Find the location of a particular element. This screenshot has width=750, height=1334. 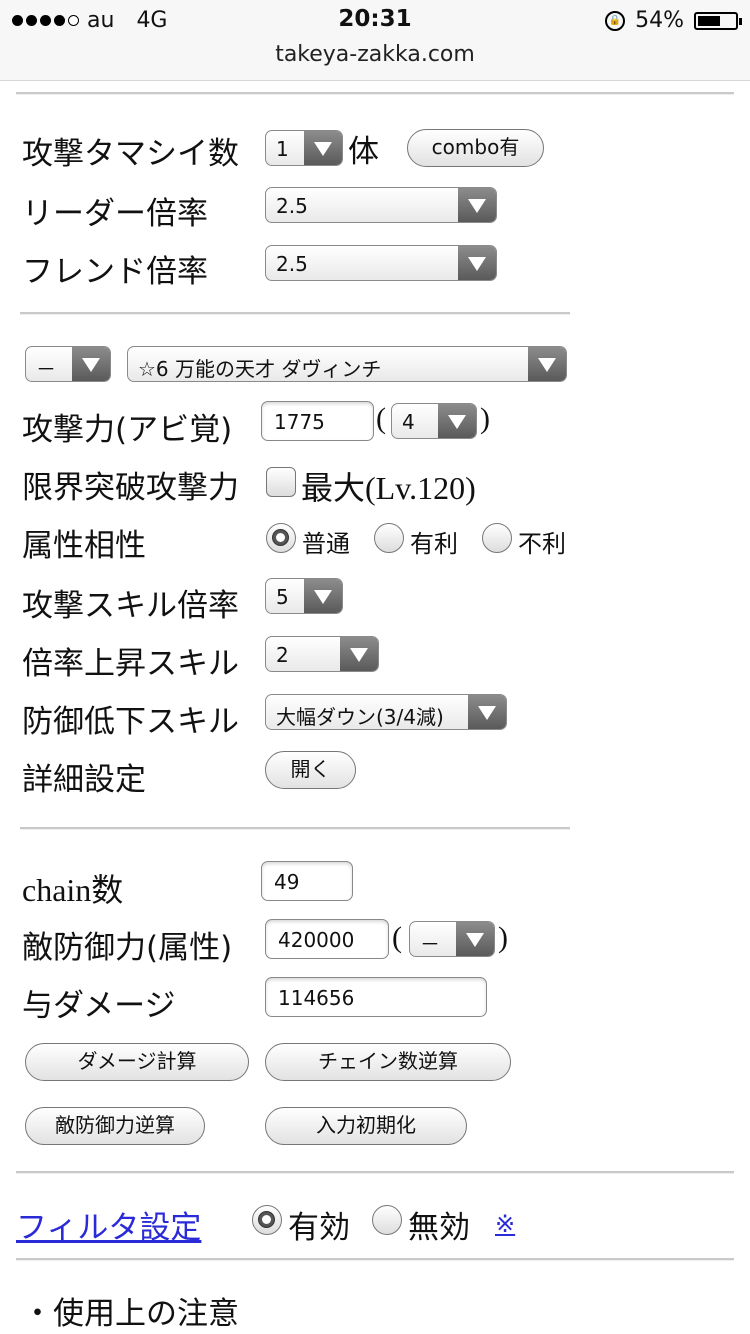

affinity-radio-advantage is located at coordinates (389, 538).